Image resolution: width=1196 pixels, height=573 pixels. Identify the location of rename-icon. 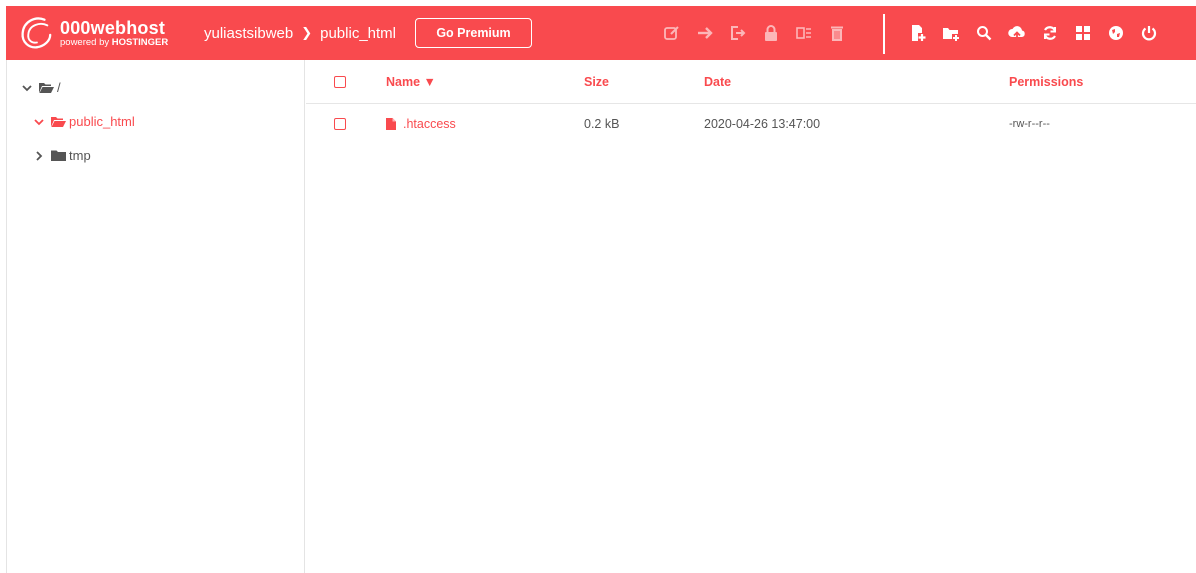
(737, 33).